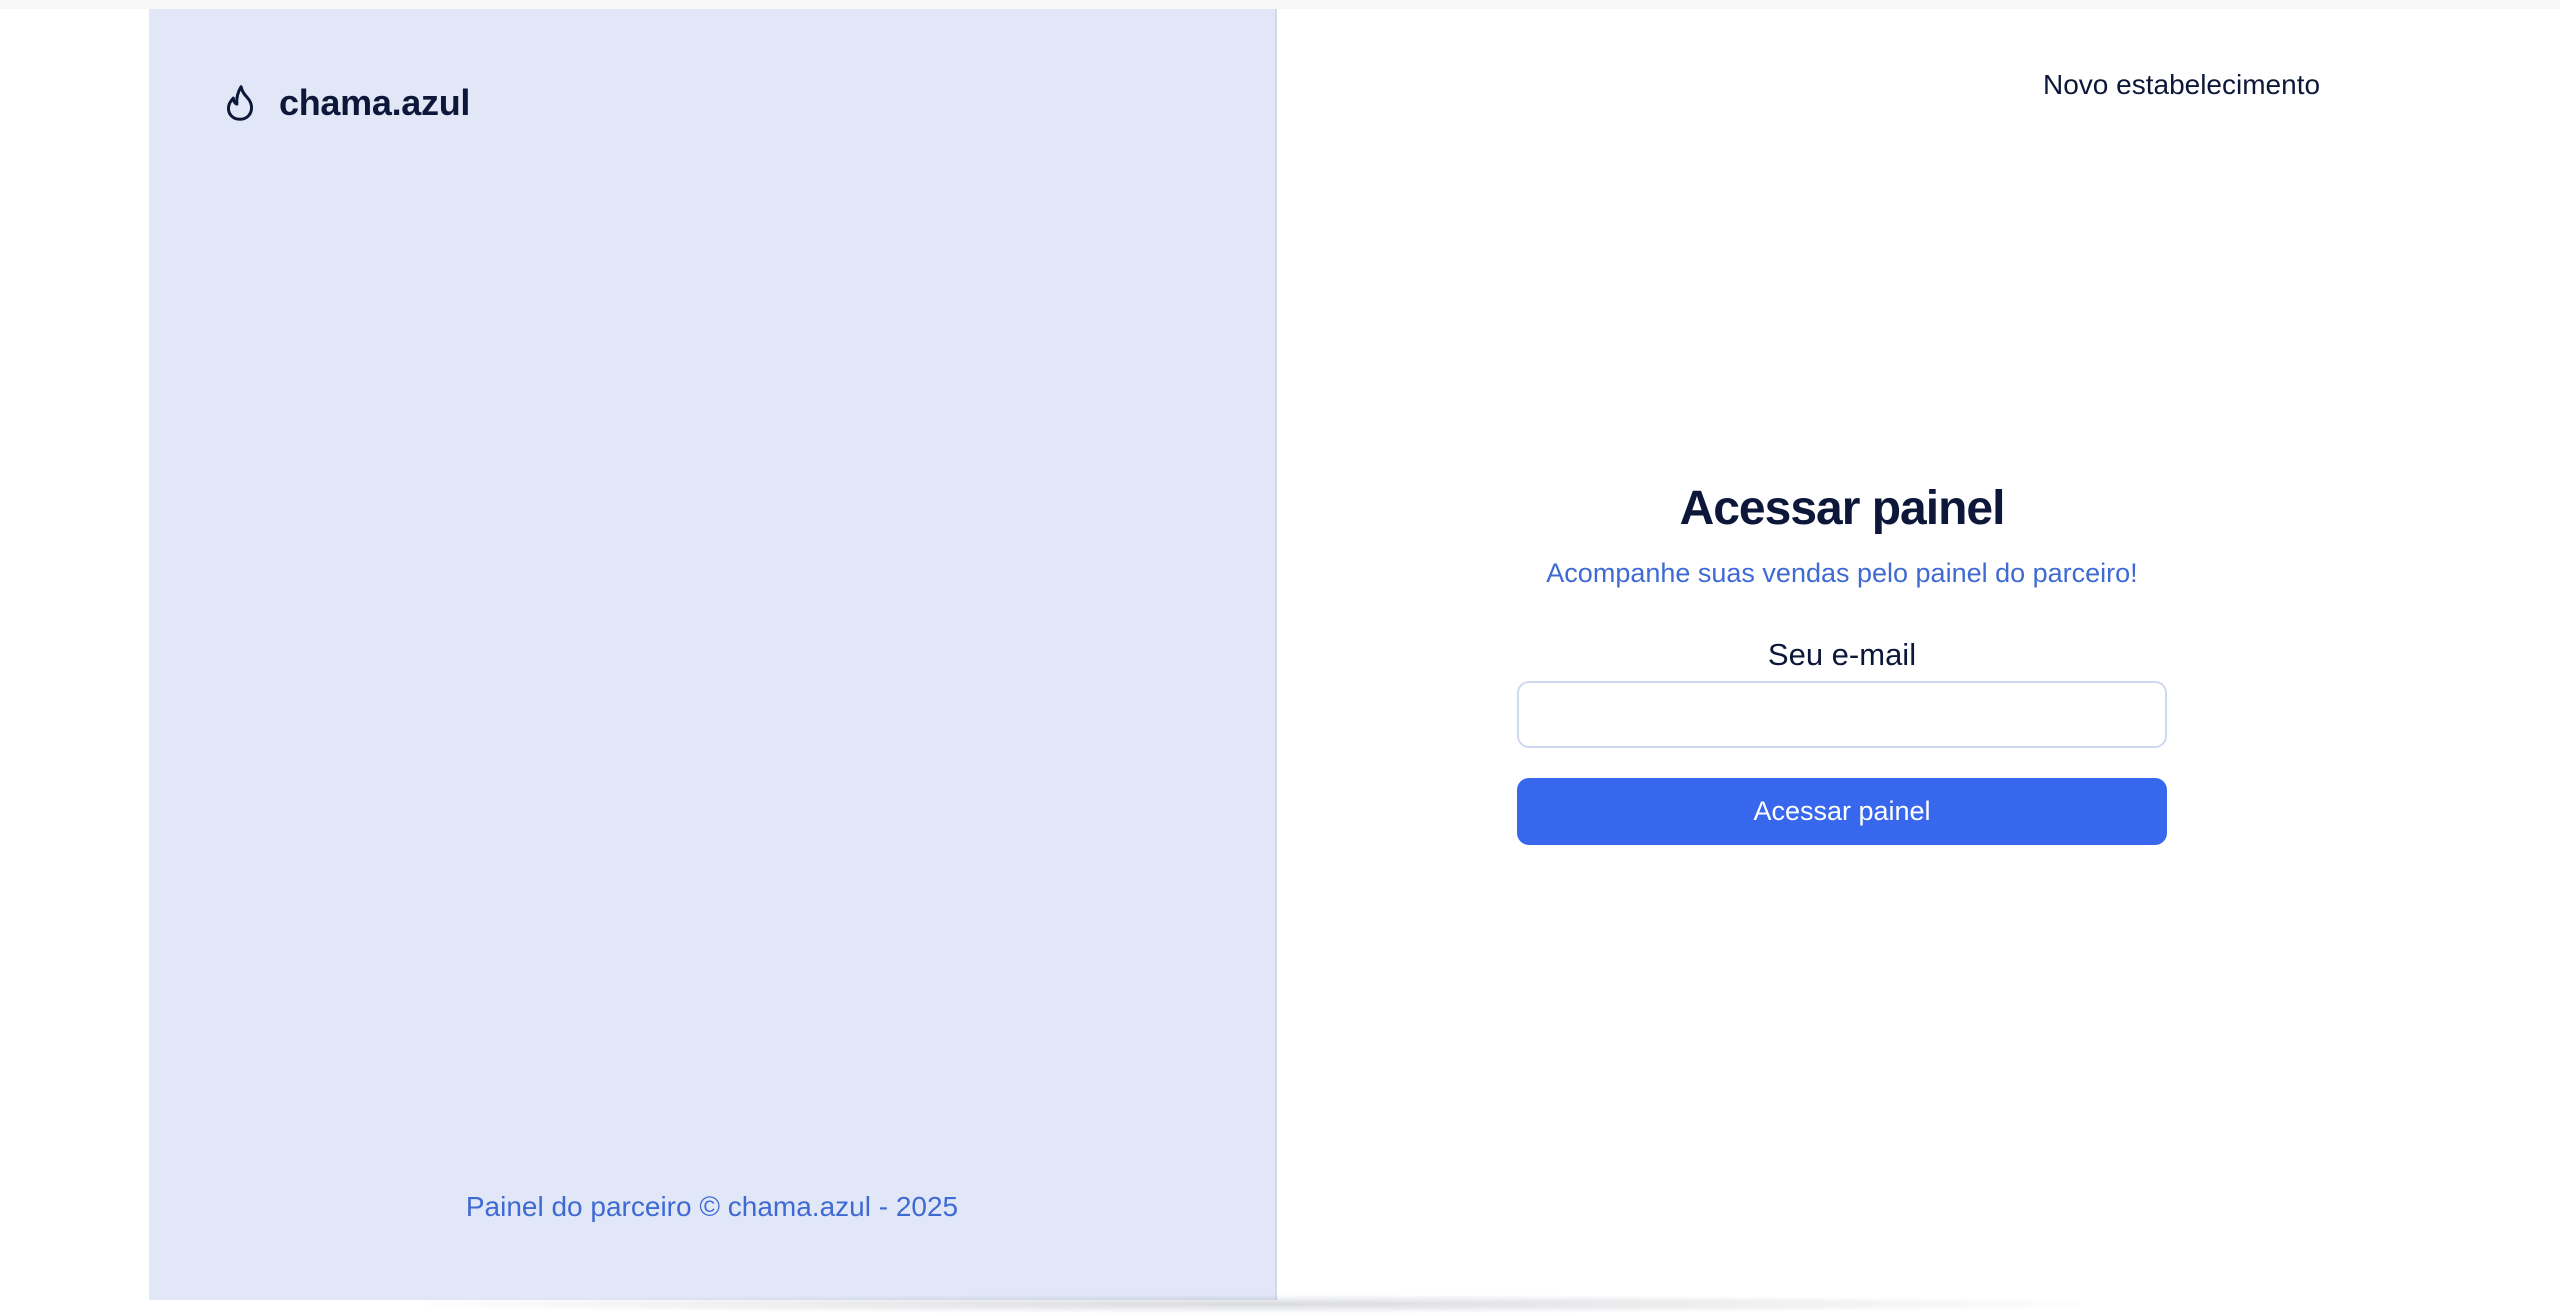 The image size is (2560, 1313). I want to click on footer-copyright: Painel do parceiro © chama.azul - 2025, so click(712, 1206).